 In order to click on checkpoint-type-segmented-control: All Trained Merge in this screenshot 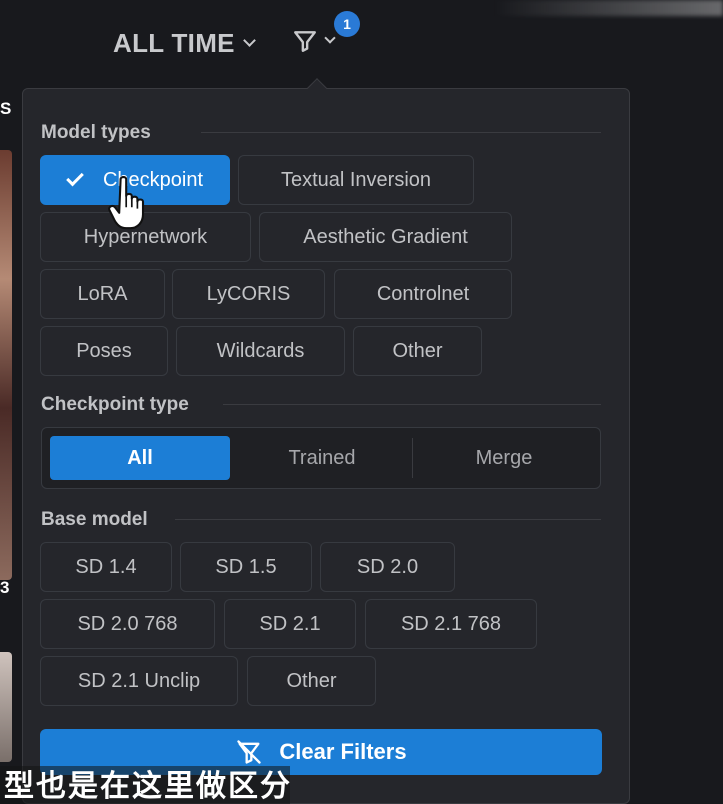, I will do `click(321, 458)`.